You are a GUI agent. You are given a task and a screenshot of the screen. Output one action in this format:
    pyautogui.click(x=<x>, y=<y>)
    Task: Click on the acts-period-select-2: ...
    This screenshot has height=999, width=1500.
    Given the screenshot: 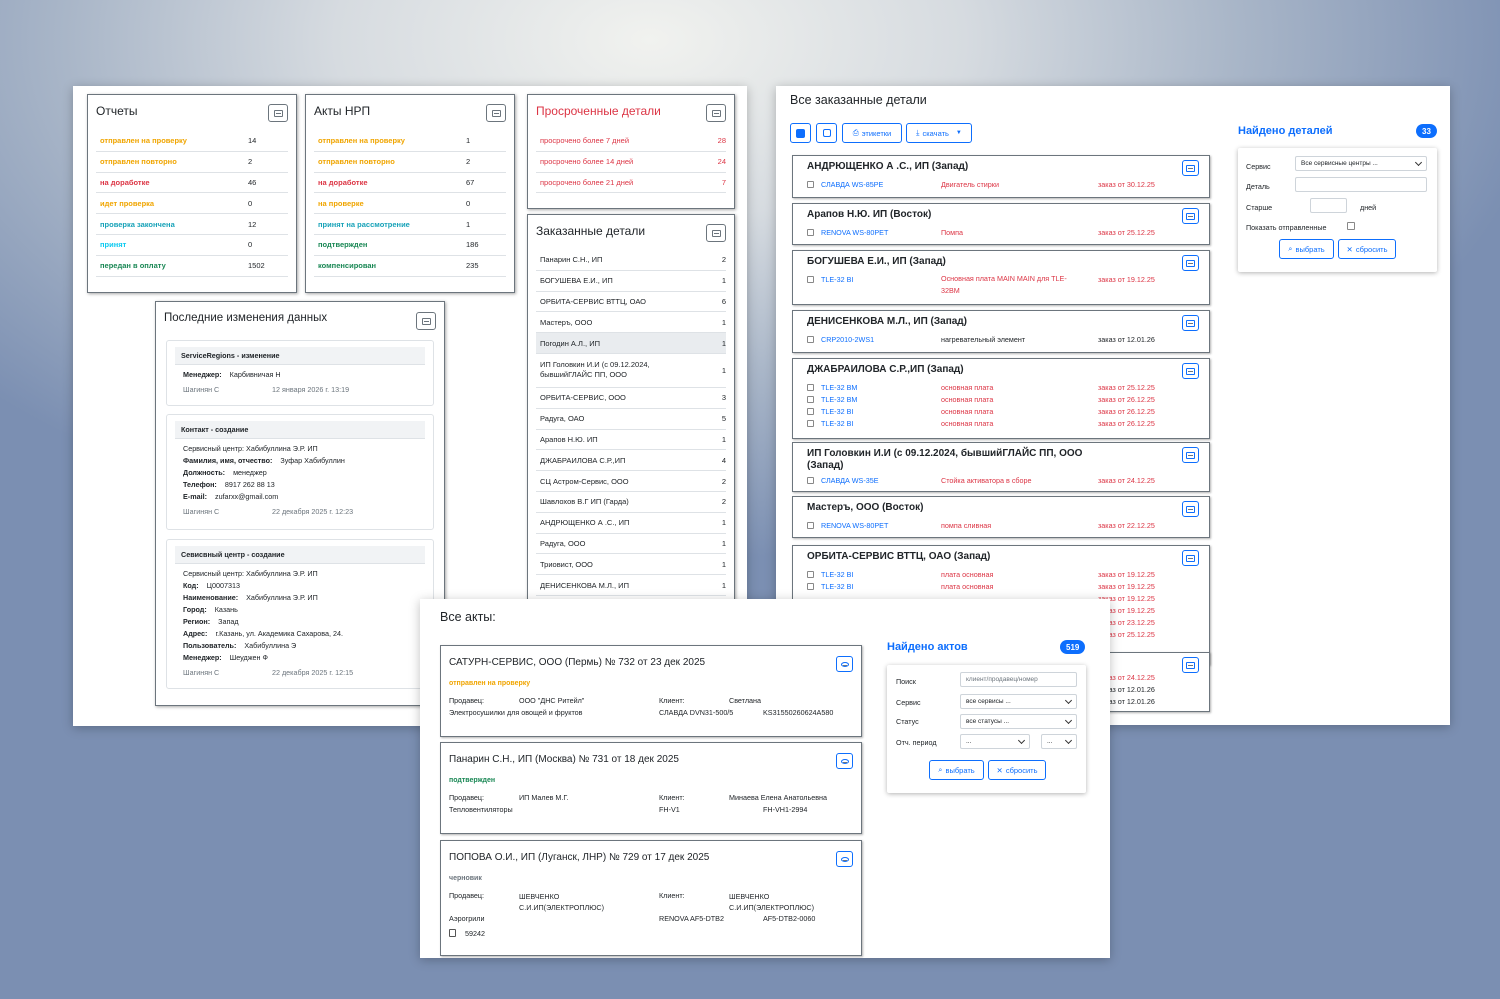 What is the action you would take?
    pyautogui.click(x=1059, y=741)
    